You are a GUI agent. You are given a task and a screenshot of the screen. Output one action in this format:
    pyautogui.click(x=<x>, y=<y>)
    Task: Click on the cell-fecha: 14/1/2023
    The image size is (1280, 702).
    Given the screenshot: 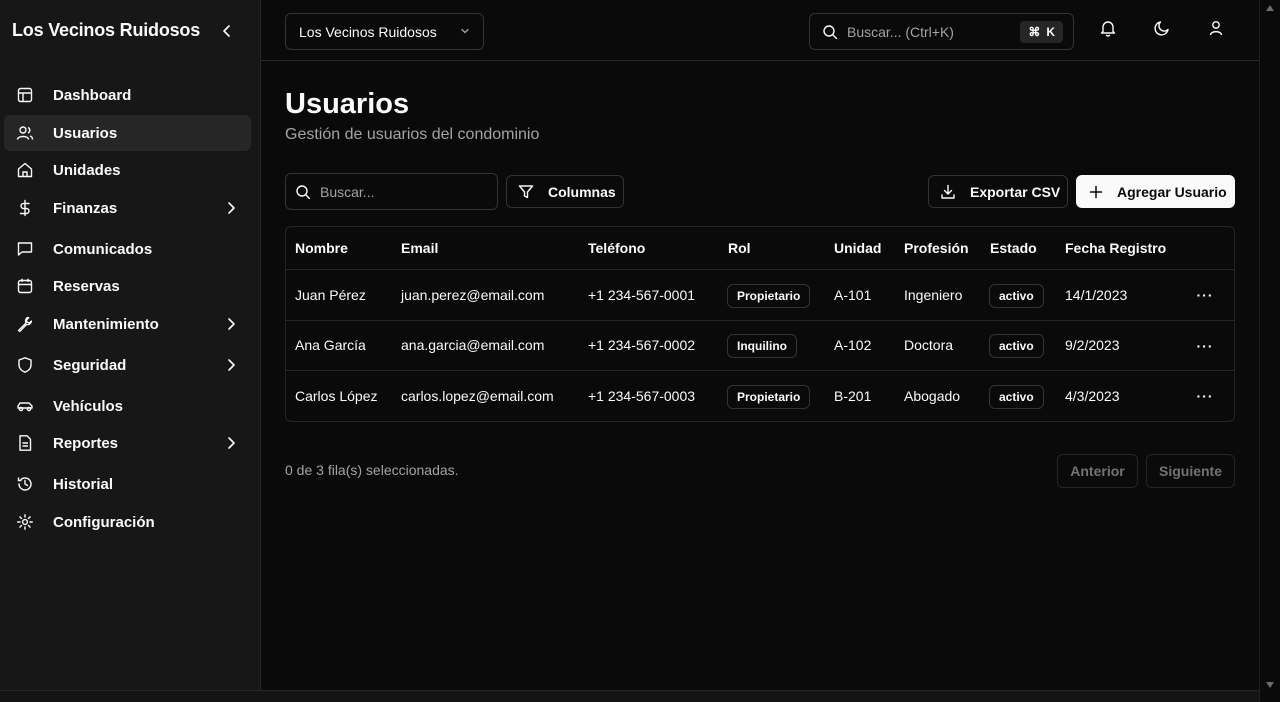 What is the action you would take?
    pyautogui.click(x=1096, y=295)
    